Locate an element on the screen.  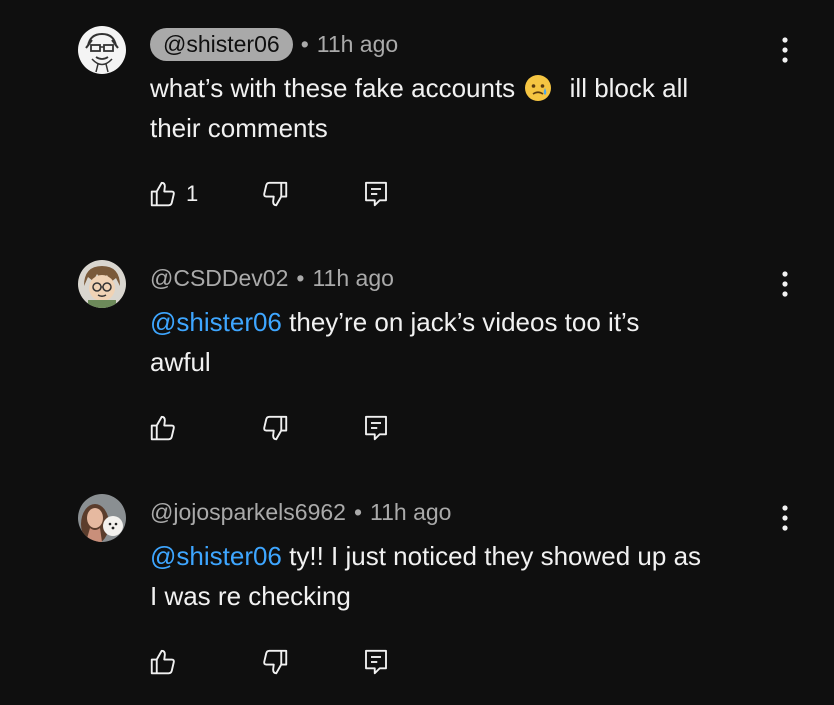
comment-text-line: they’re on jack’s videos too it’s is located at coordinates (460, 322).